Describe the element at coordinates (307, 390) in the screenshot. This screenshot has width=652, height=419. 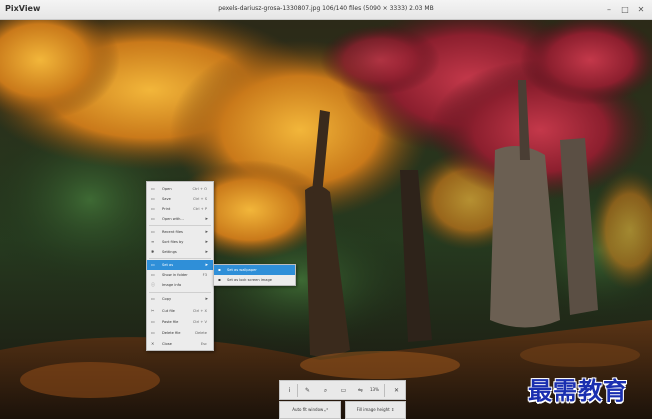
I see `wrench-icon: ✎` at that location.